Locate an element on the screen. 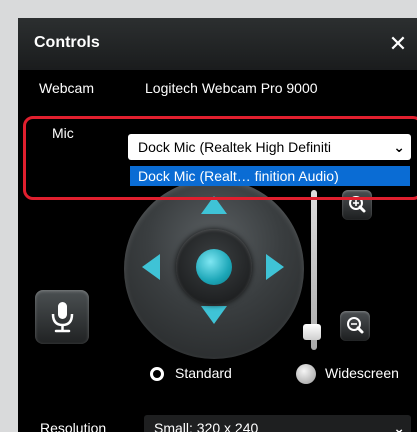  arrow-left-icon is located at coordinates (151, 267).